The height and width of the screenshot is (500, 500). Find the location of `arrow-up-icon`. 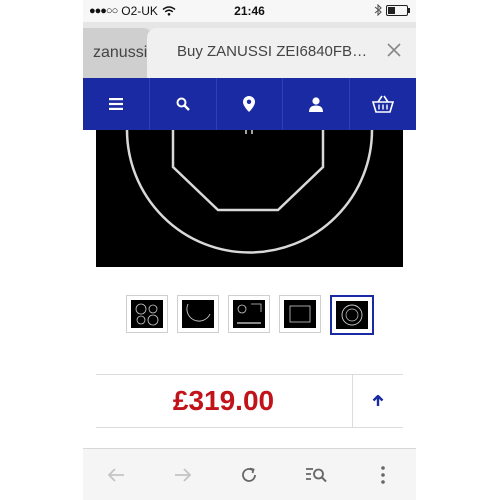

arrow-up-icon is located at coordinates (378, 400).